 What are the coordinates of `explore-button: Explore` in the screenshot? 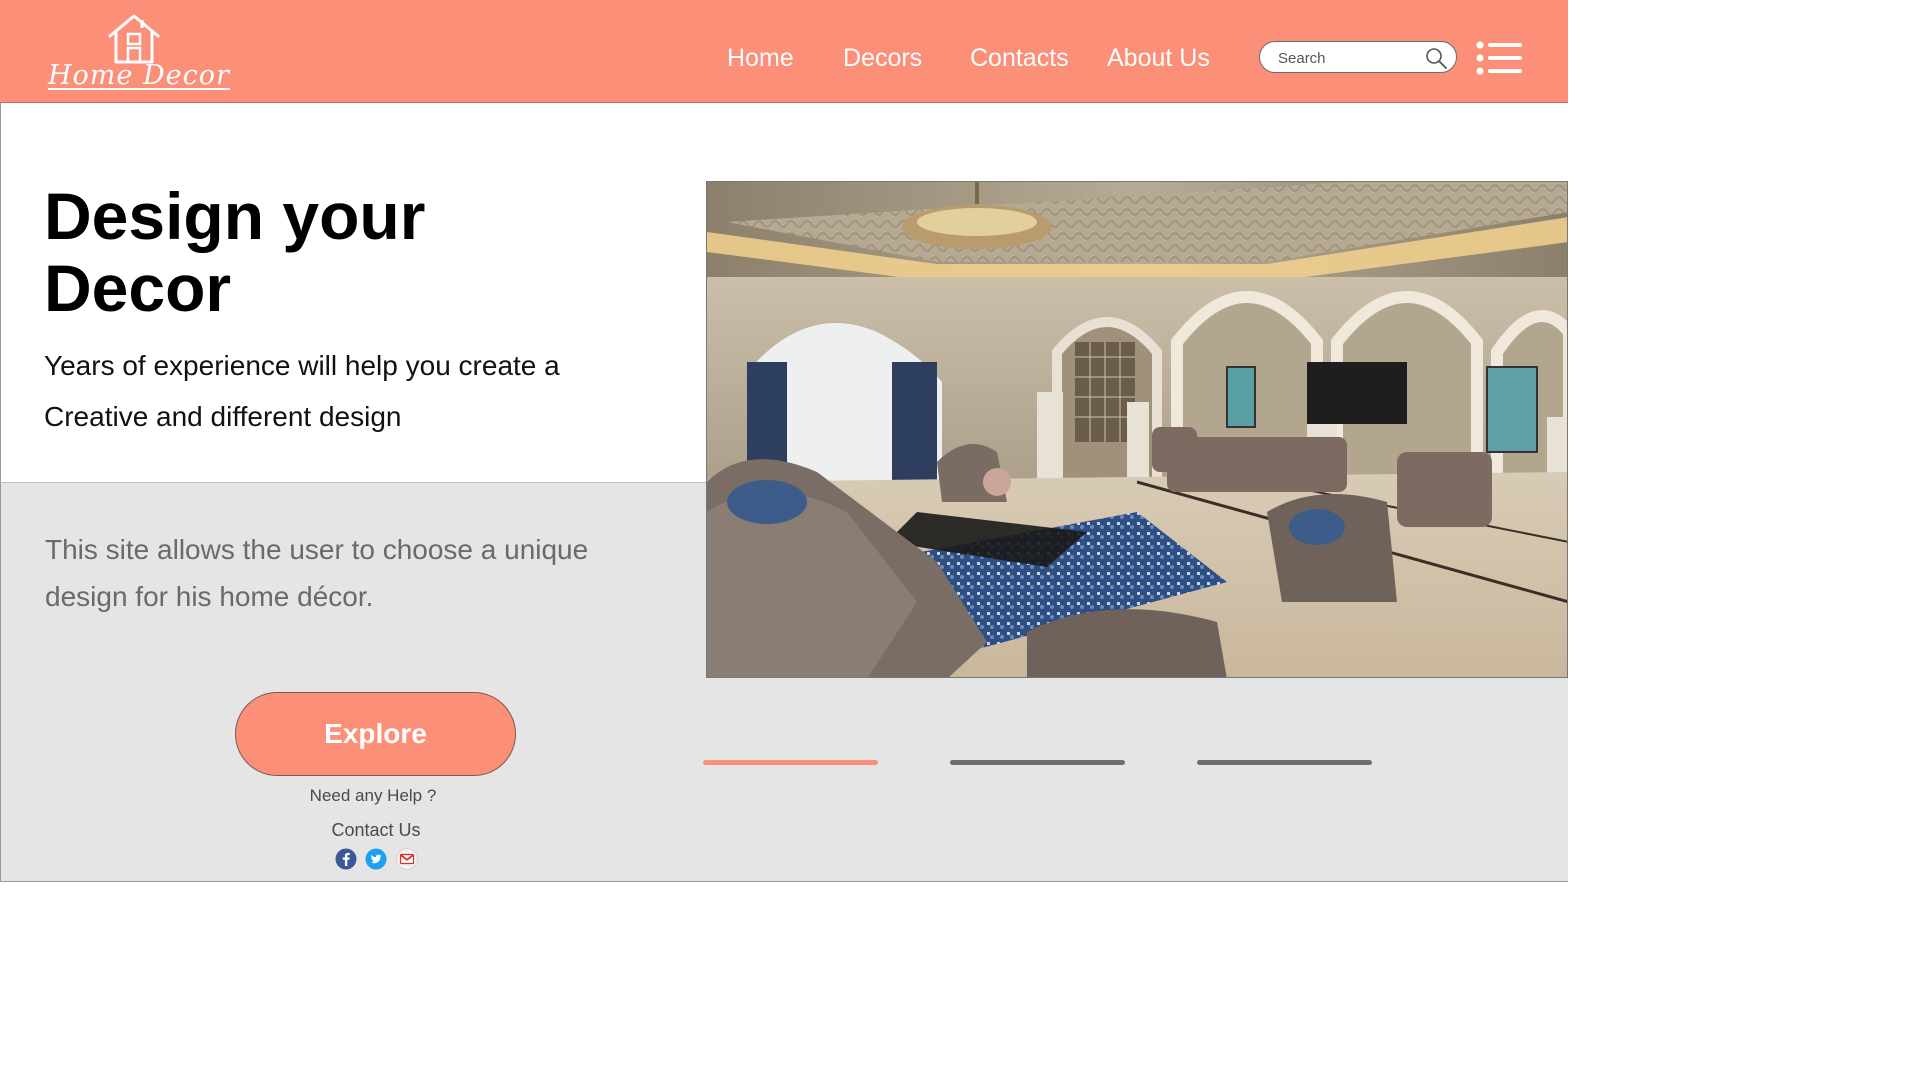 It's located at (375, 734).